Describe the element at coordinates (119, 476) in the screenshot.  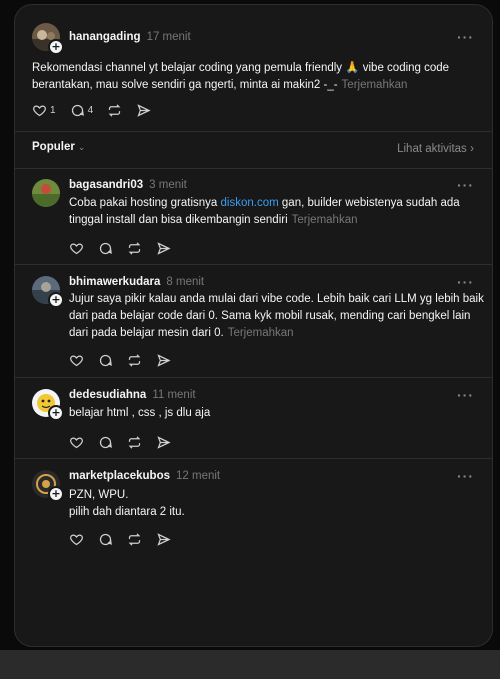
I see `username: marketplacekubos` at that location.